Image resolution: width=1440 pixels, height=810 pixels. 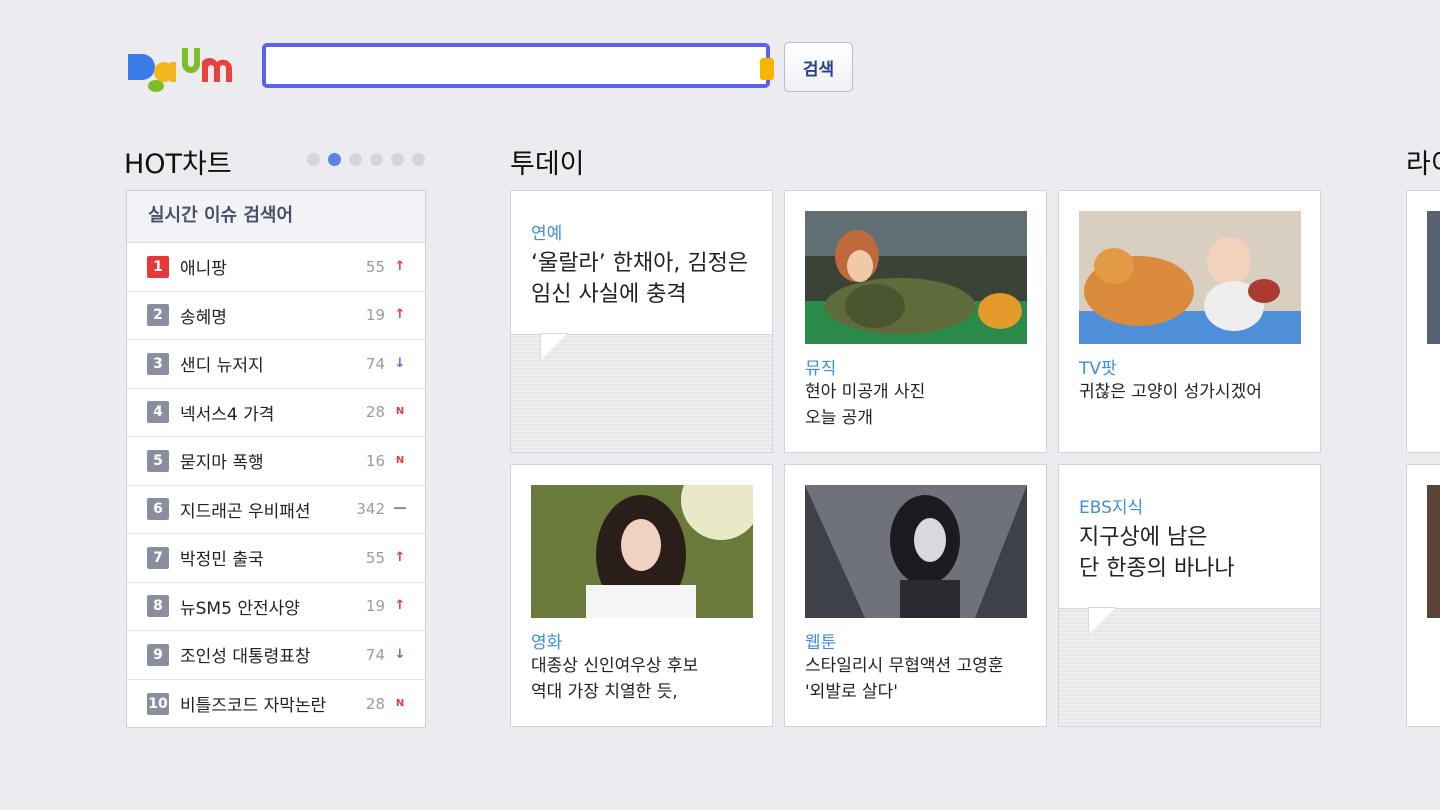 I want to click on card-line-2: 단 한종의 바나나, so click(x=1157, y=568).